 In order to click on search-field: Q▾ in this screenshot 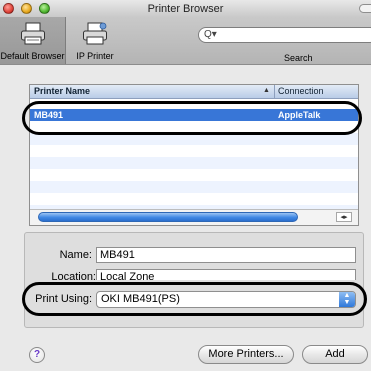, I will do `click(284, 35)`.